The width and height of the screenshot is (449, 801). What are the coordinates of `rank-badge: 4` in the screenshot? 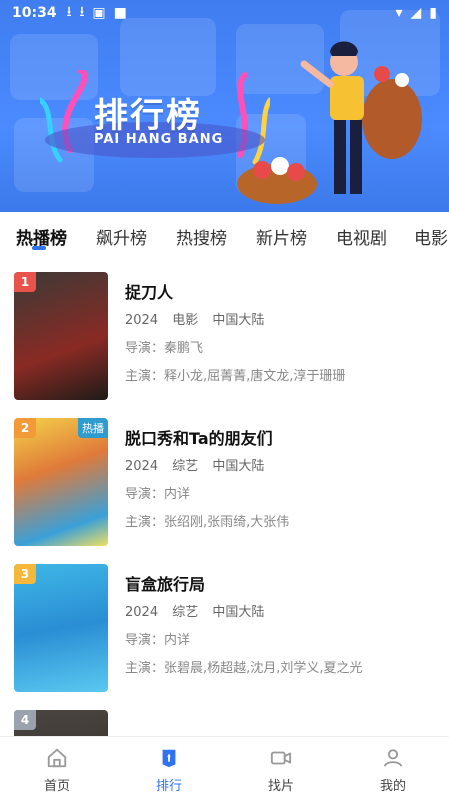 It's located at (25, 720).